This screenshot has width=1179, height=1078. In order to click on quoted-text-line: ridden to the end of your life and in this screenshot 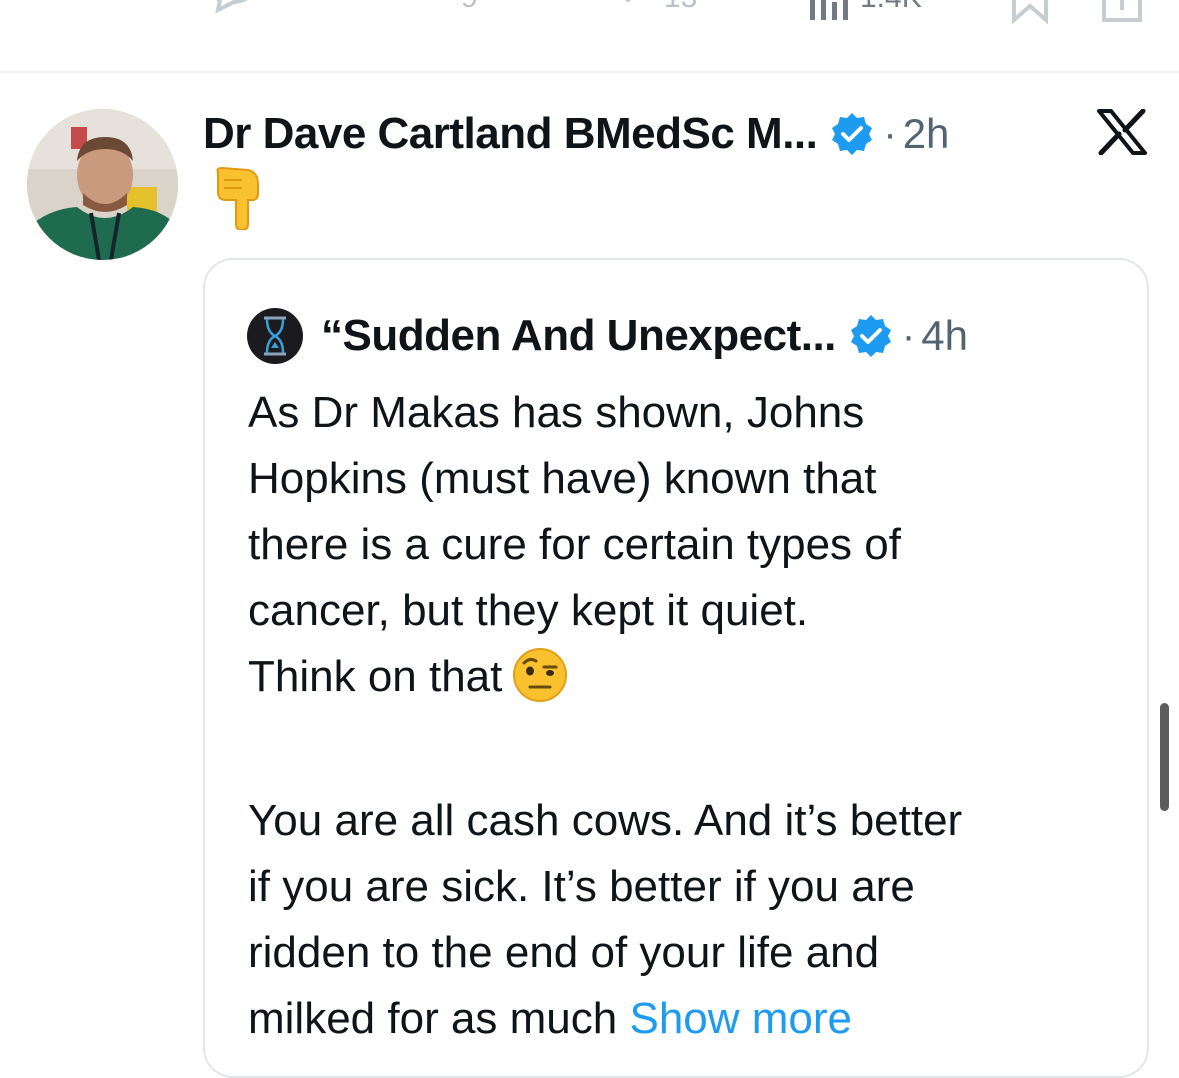, I will do `click(564, 952)`.